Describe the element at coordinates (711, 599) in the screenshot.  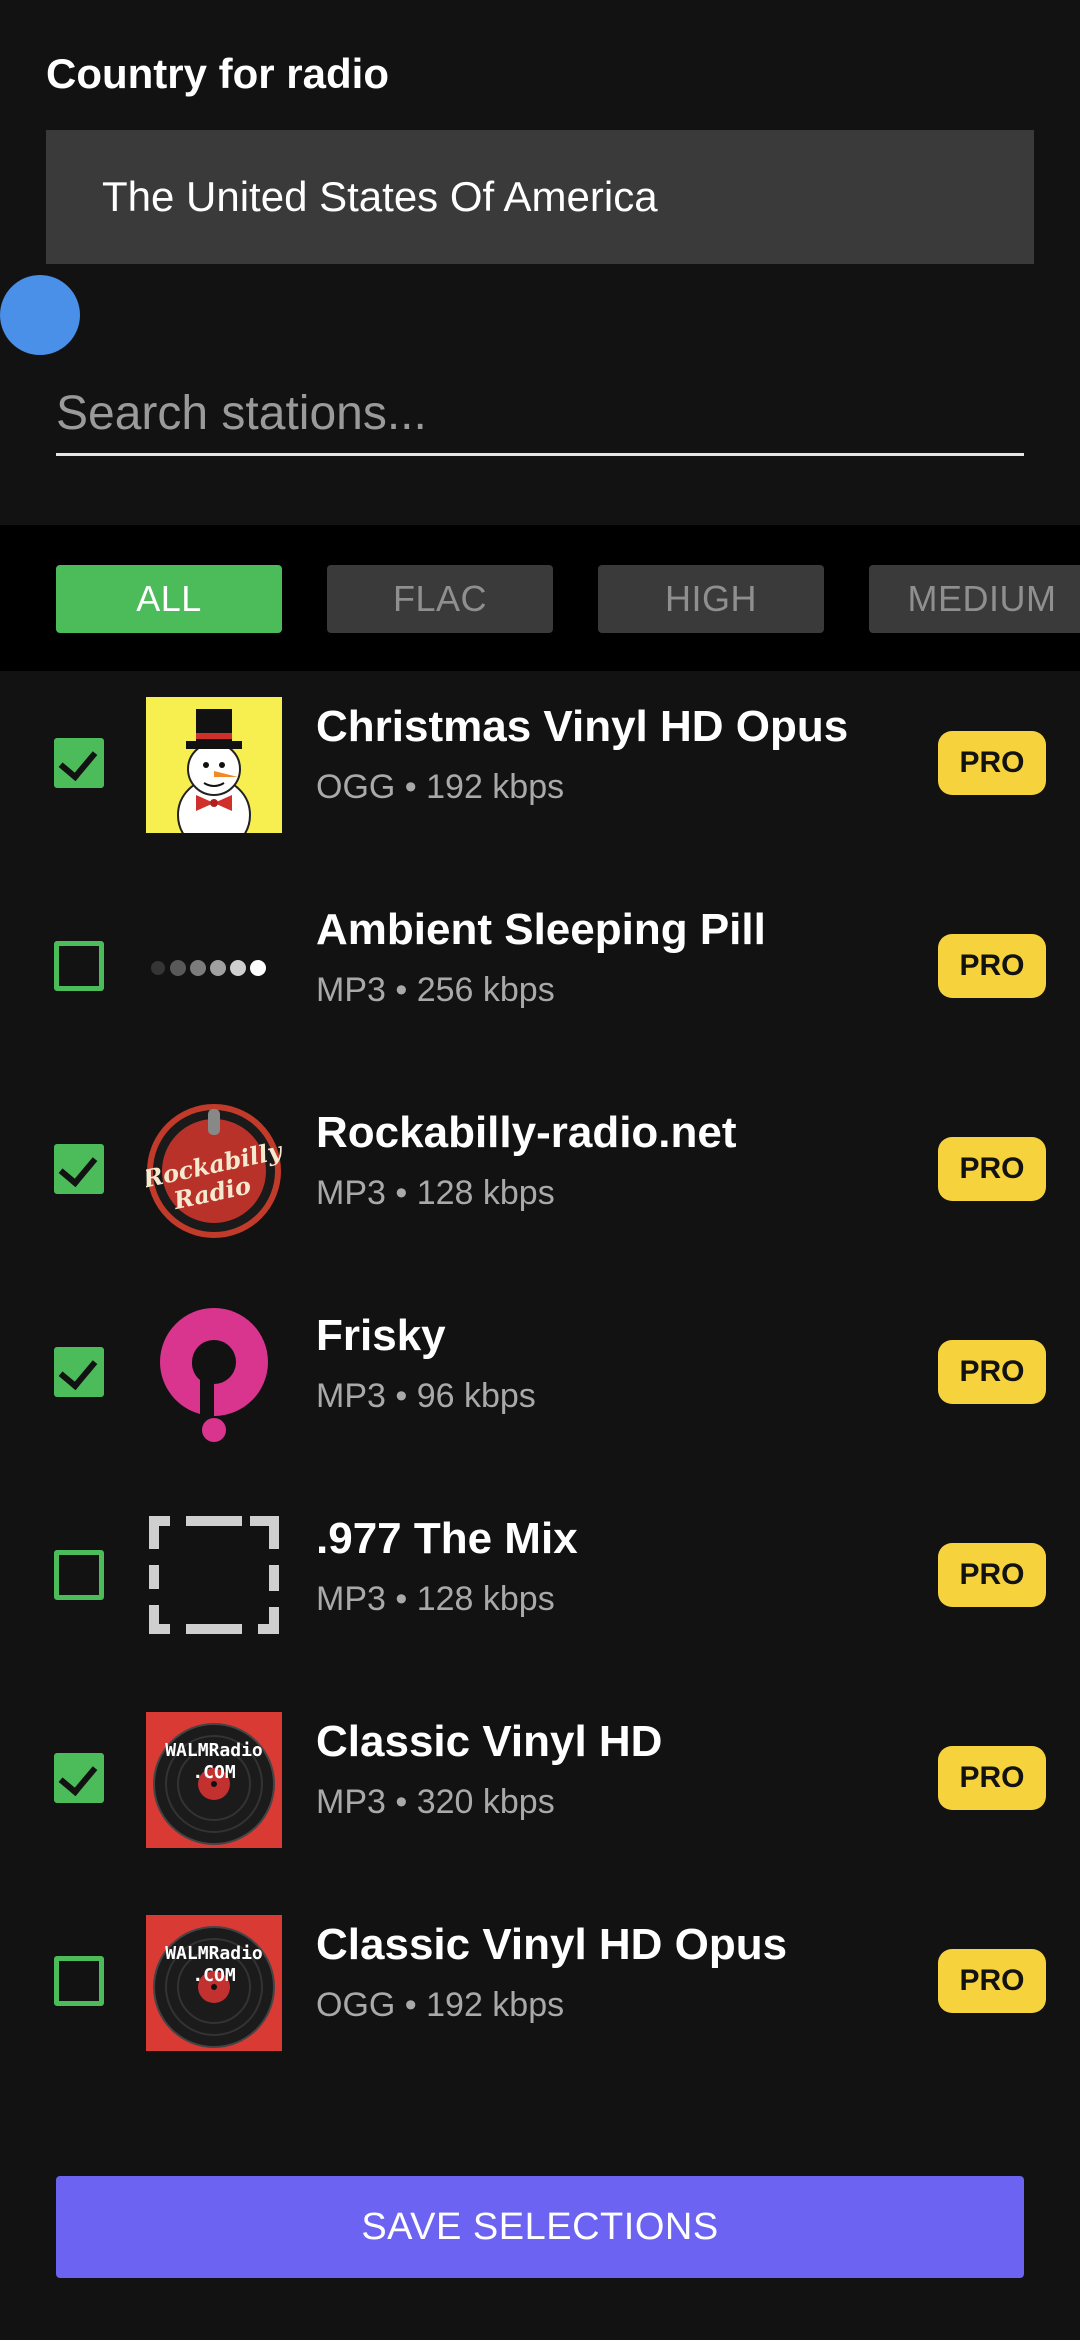
I see `filter-chip-high: HIGH` at that location.